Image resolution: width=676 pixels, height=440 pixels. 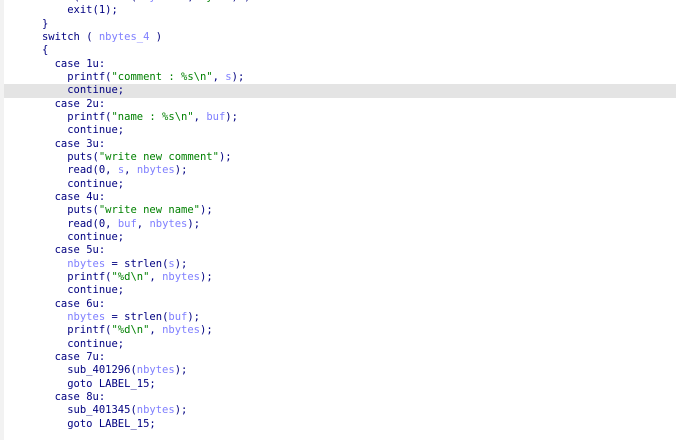 I want to click on code-token-fn: strstr, so click(x=112, y=1).